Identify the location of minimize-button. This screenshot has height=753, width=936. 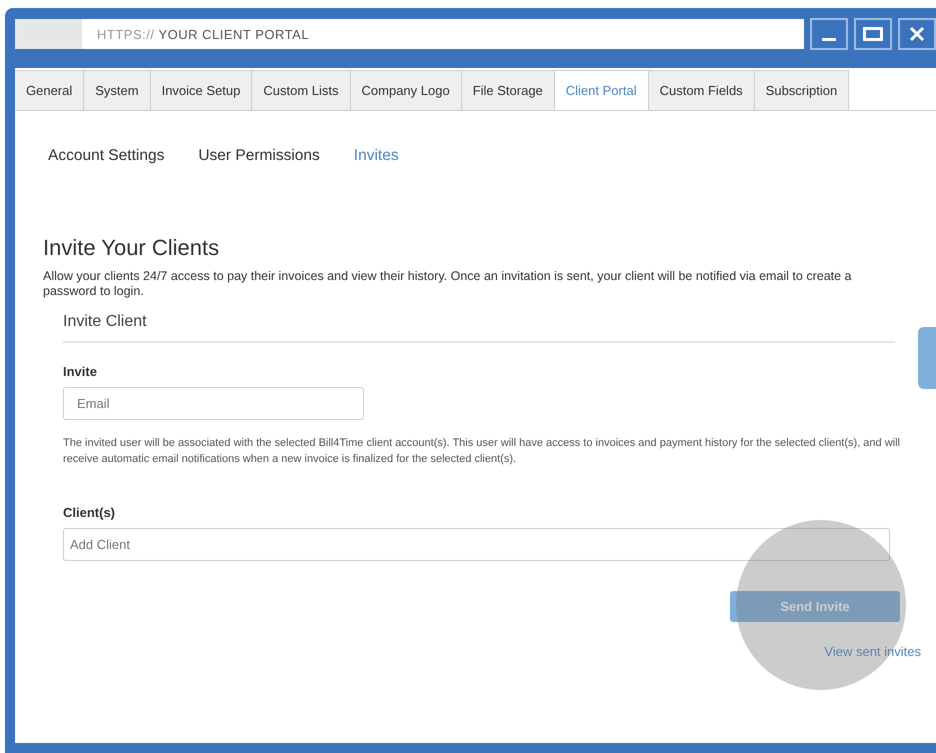
(829, 34).